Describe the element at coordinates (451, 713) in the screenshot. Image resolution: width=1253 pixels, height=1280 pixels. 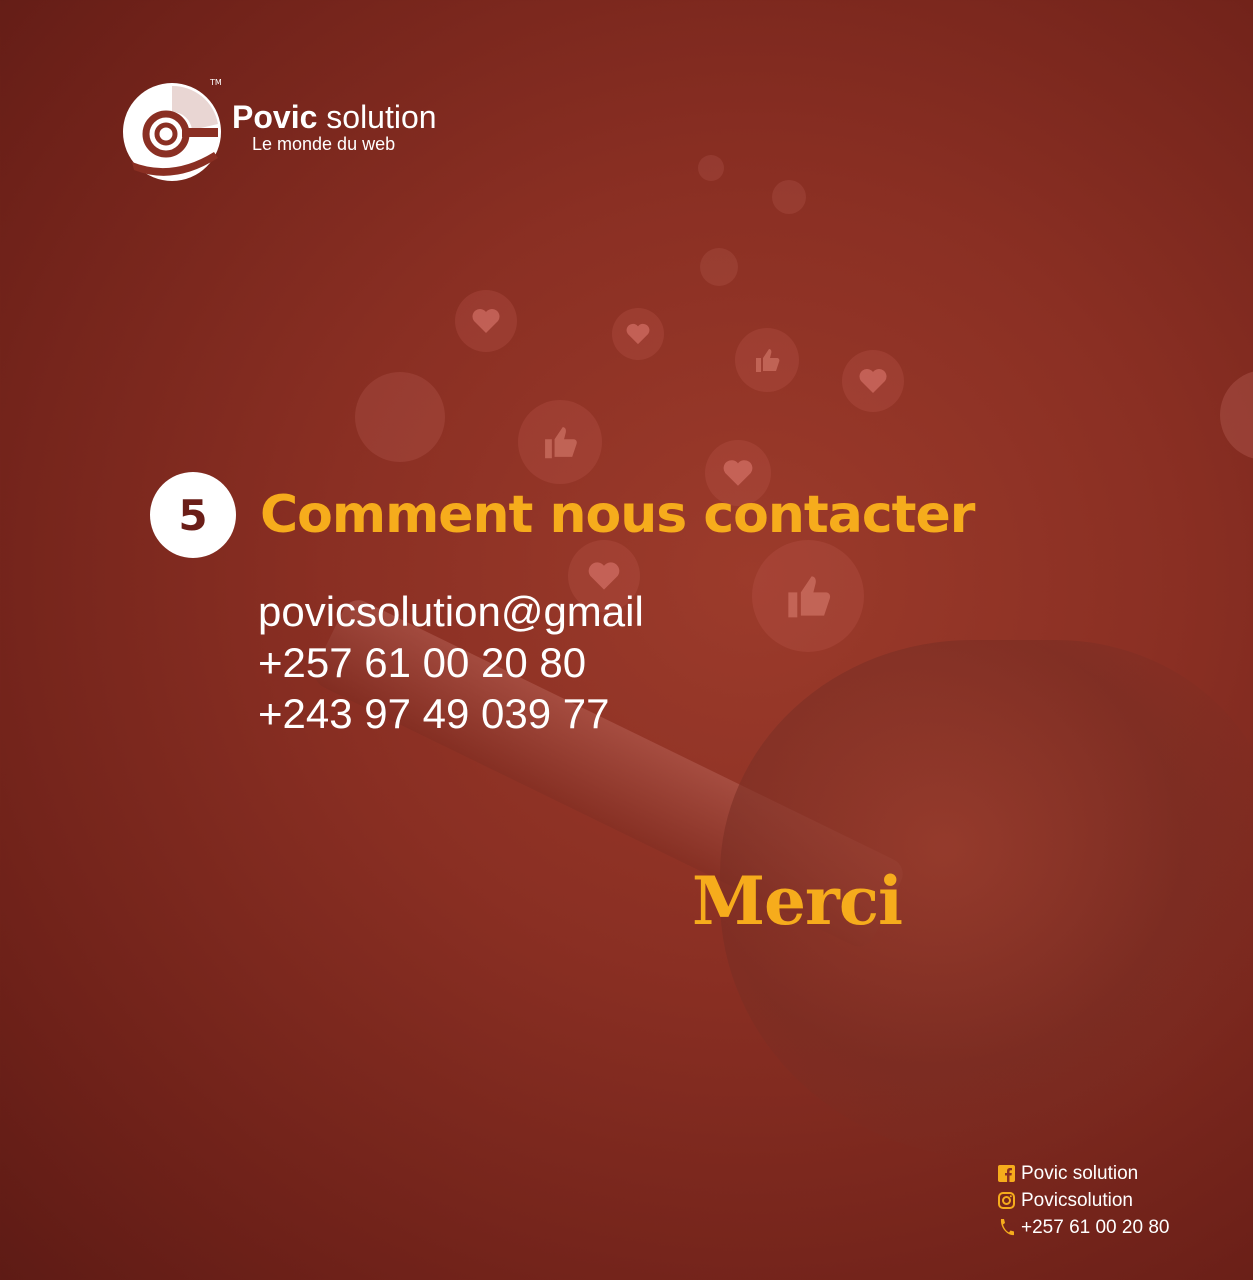
I see `contact-phone-2: +243 97 49 039 77` at that location.